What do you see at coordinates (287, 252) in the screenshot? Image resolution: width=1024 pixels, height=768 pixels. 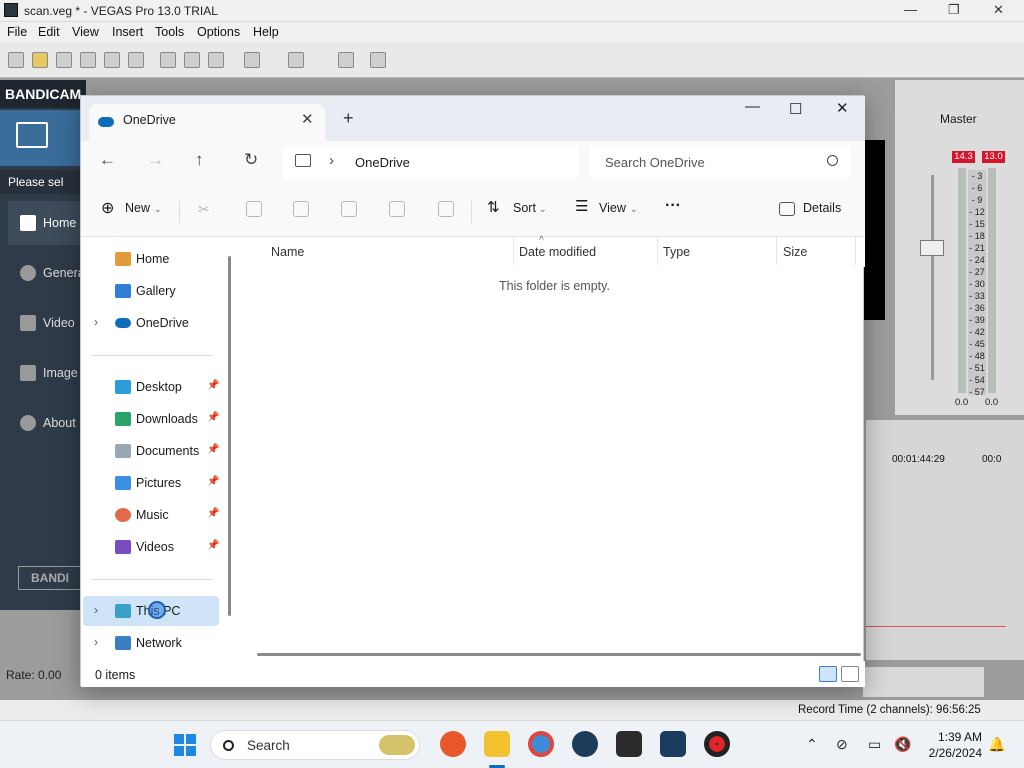 I see `column-name: Name` at bounding box center [287, 252].